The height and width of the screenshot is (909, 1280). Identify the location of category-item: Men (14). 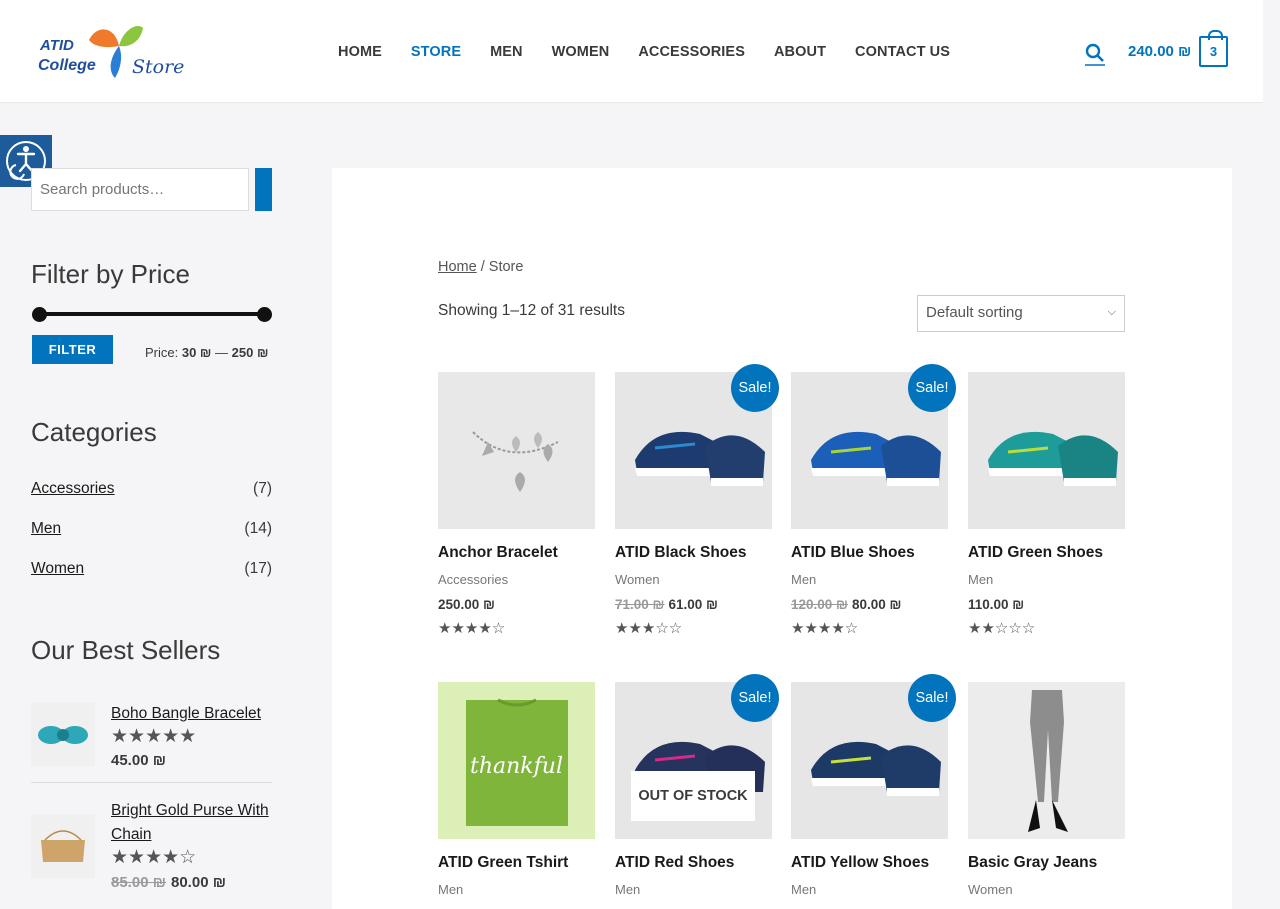
(151, 529).